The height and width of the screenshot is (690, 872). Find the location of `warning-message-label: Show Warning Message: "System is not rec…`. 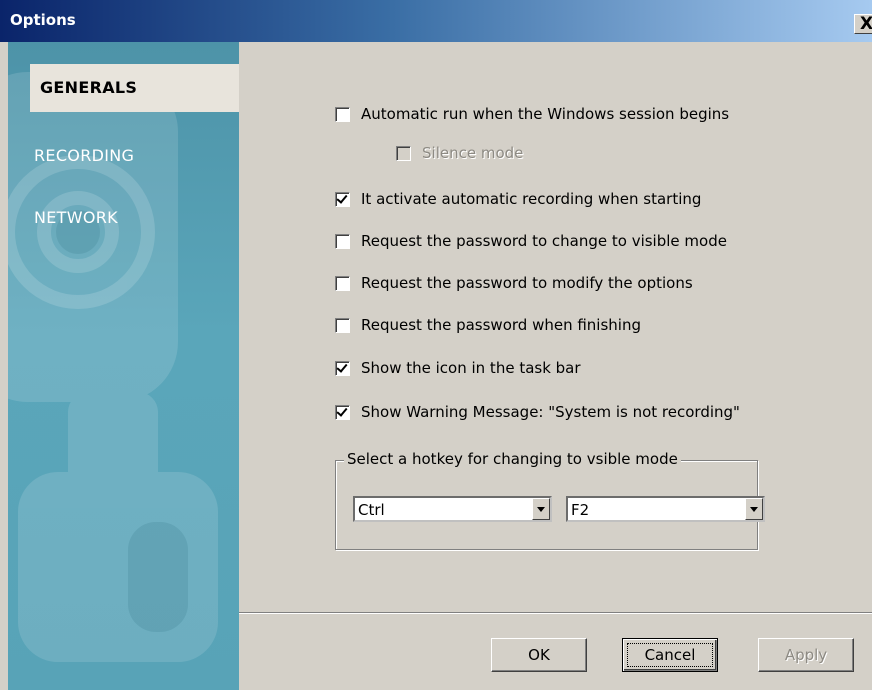

warning-message-label: Show Warning Message: "System is not rec… is located at coordinates (550, 412).